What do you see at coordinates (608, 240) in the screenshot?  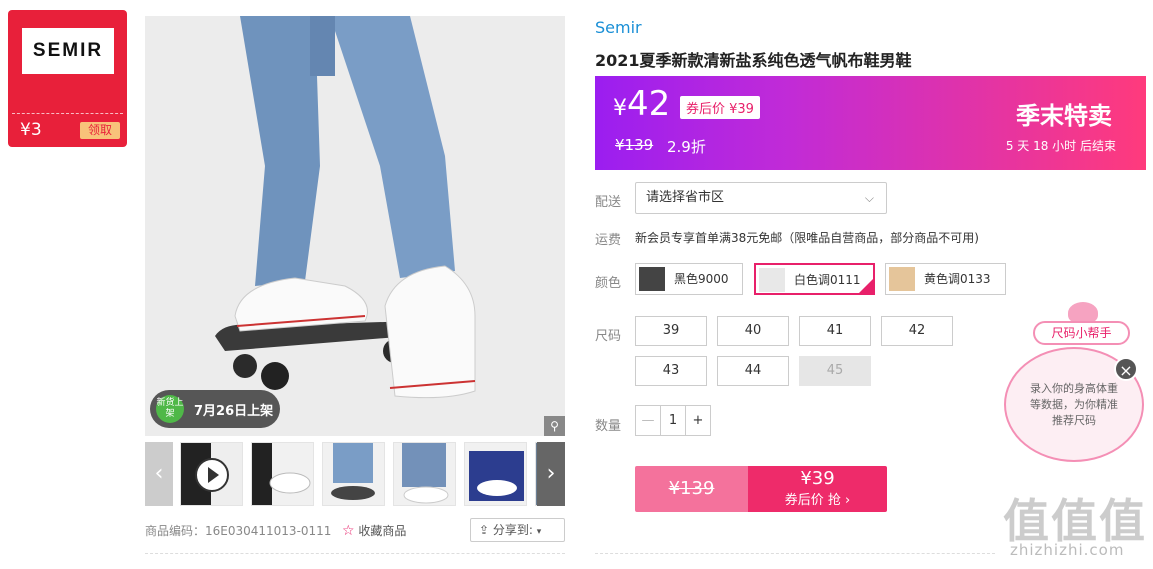 I see `shipping-label: 运费` at bounding box center [608, 240].